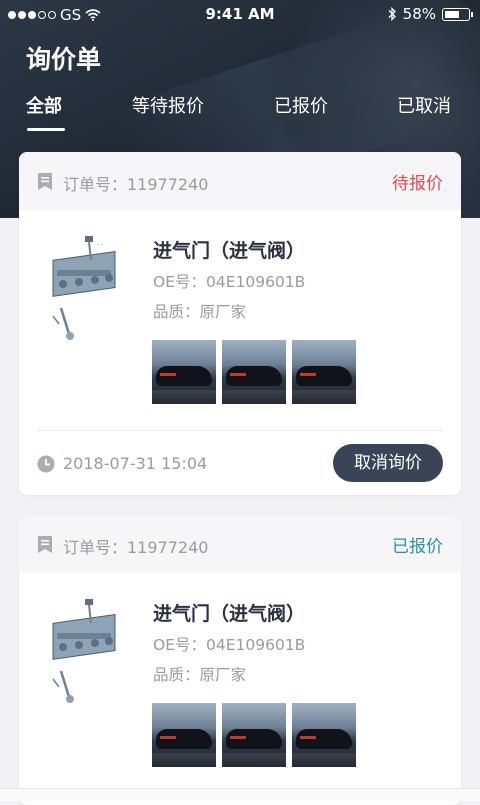 The width and height of the screenshot is (480, 805). I want to click on tab-cancelled: 已取消, so click(424, 105).